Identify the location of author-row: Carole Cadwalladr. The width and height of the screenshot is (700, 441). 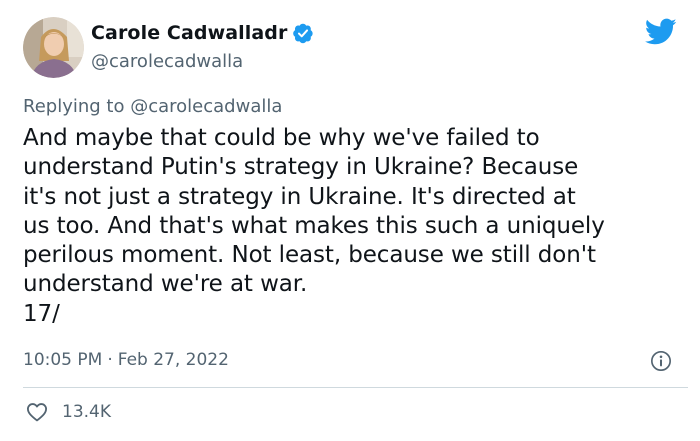
(202, 33).